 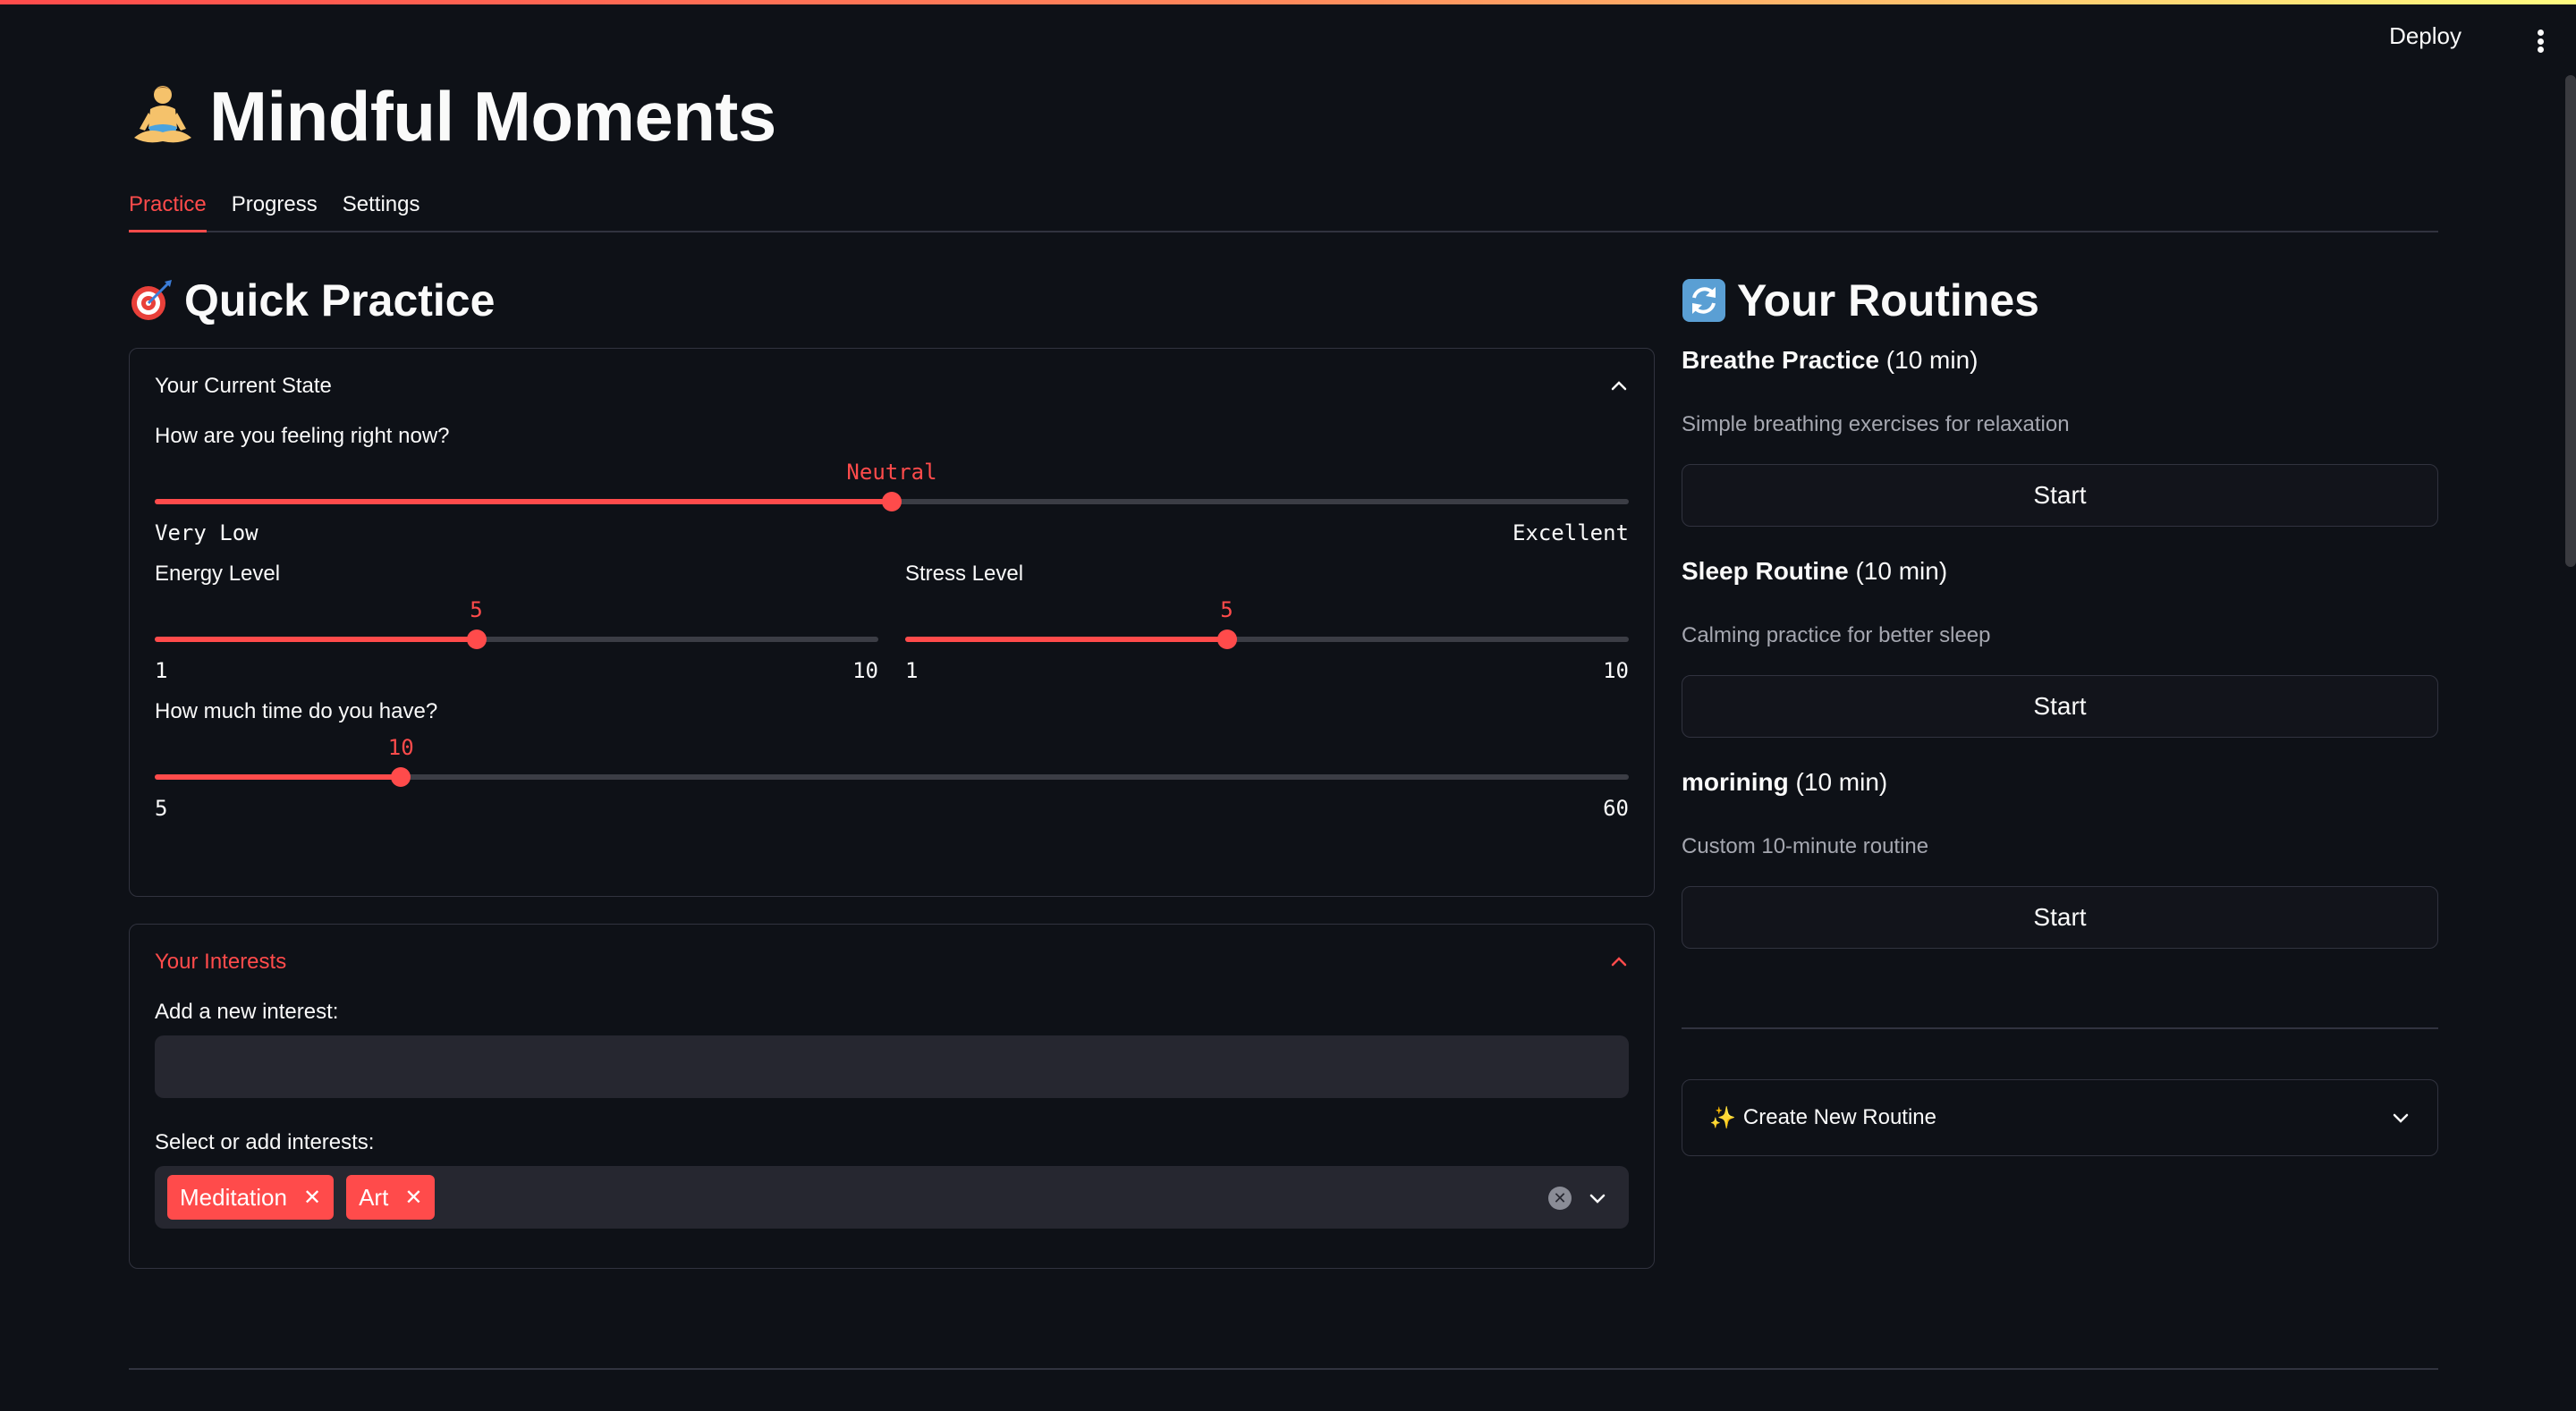 What do you see at coordinates (1570, 532) in the screenshot?
I see `feeling-slider-max: Excellent` at bounding box center [1570, 532].